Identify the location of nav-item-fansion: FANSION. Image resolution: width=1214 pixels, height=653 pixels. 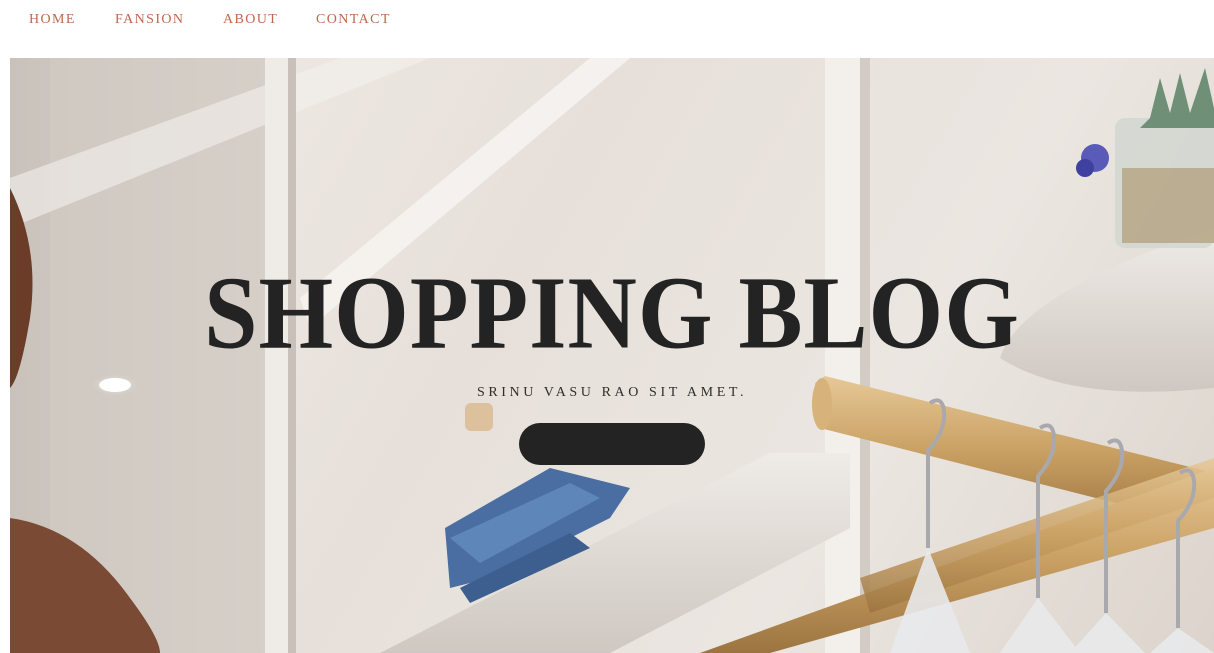
(149, 20).